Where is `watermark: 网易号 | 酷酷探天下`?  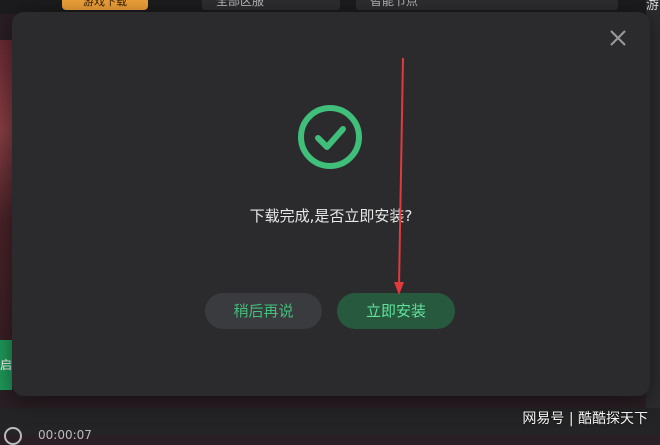
watermark: 网易号 | 酷酷探天下 is located at coordinates (585, 419).